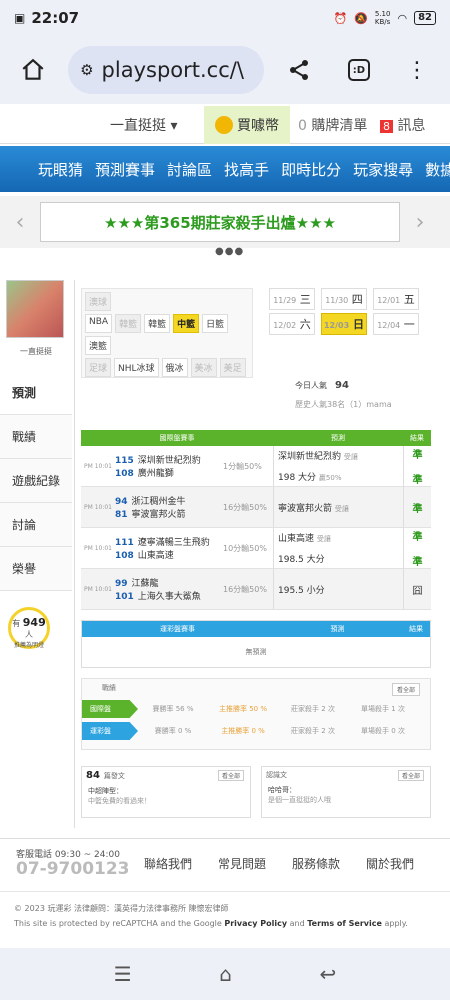 The width and height of the screenshot is (450, 1000). What do you see at coordinates (36, 525) in the screenshot?
I see `menu-item-discuss: 討論` at bounding box center [36, 525].